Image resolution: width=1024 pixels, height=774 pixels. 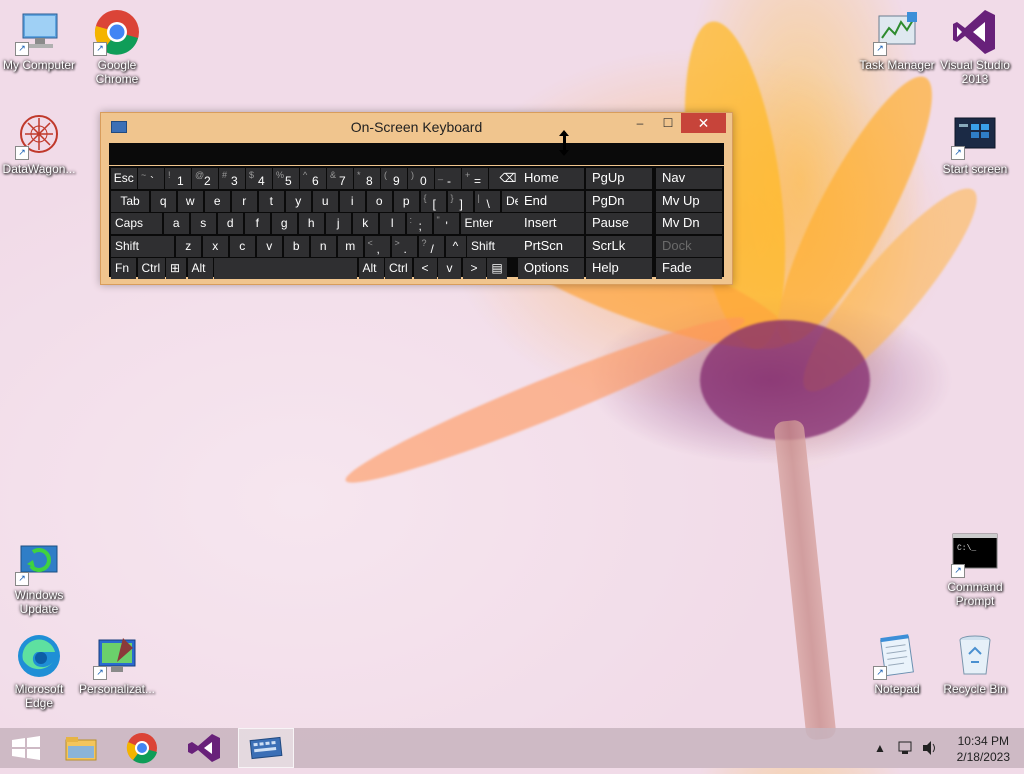 I want to click on key-12: _ -, so click(x=448, y=178).